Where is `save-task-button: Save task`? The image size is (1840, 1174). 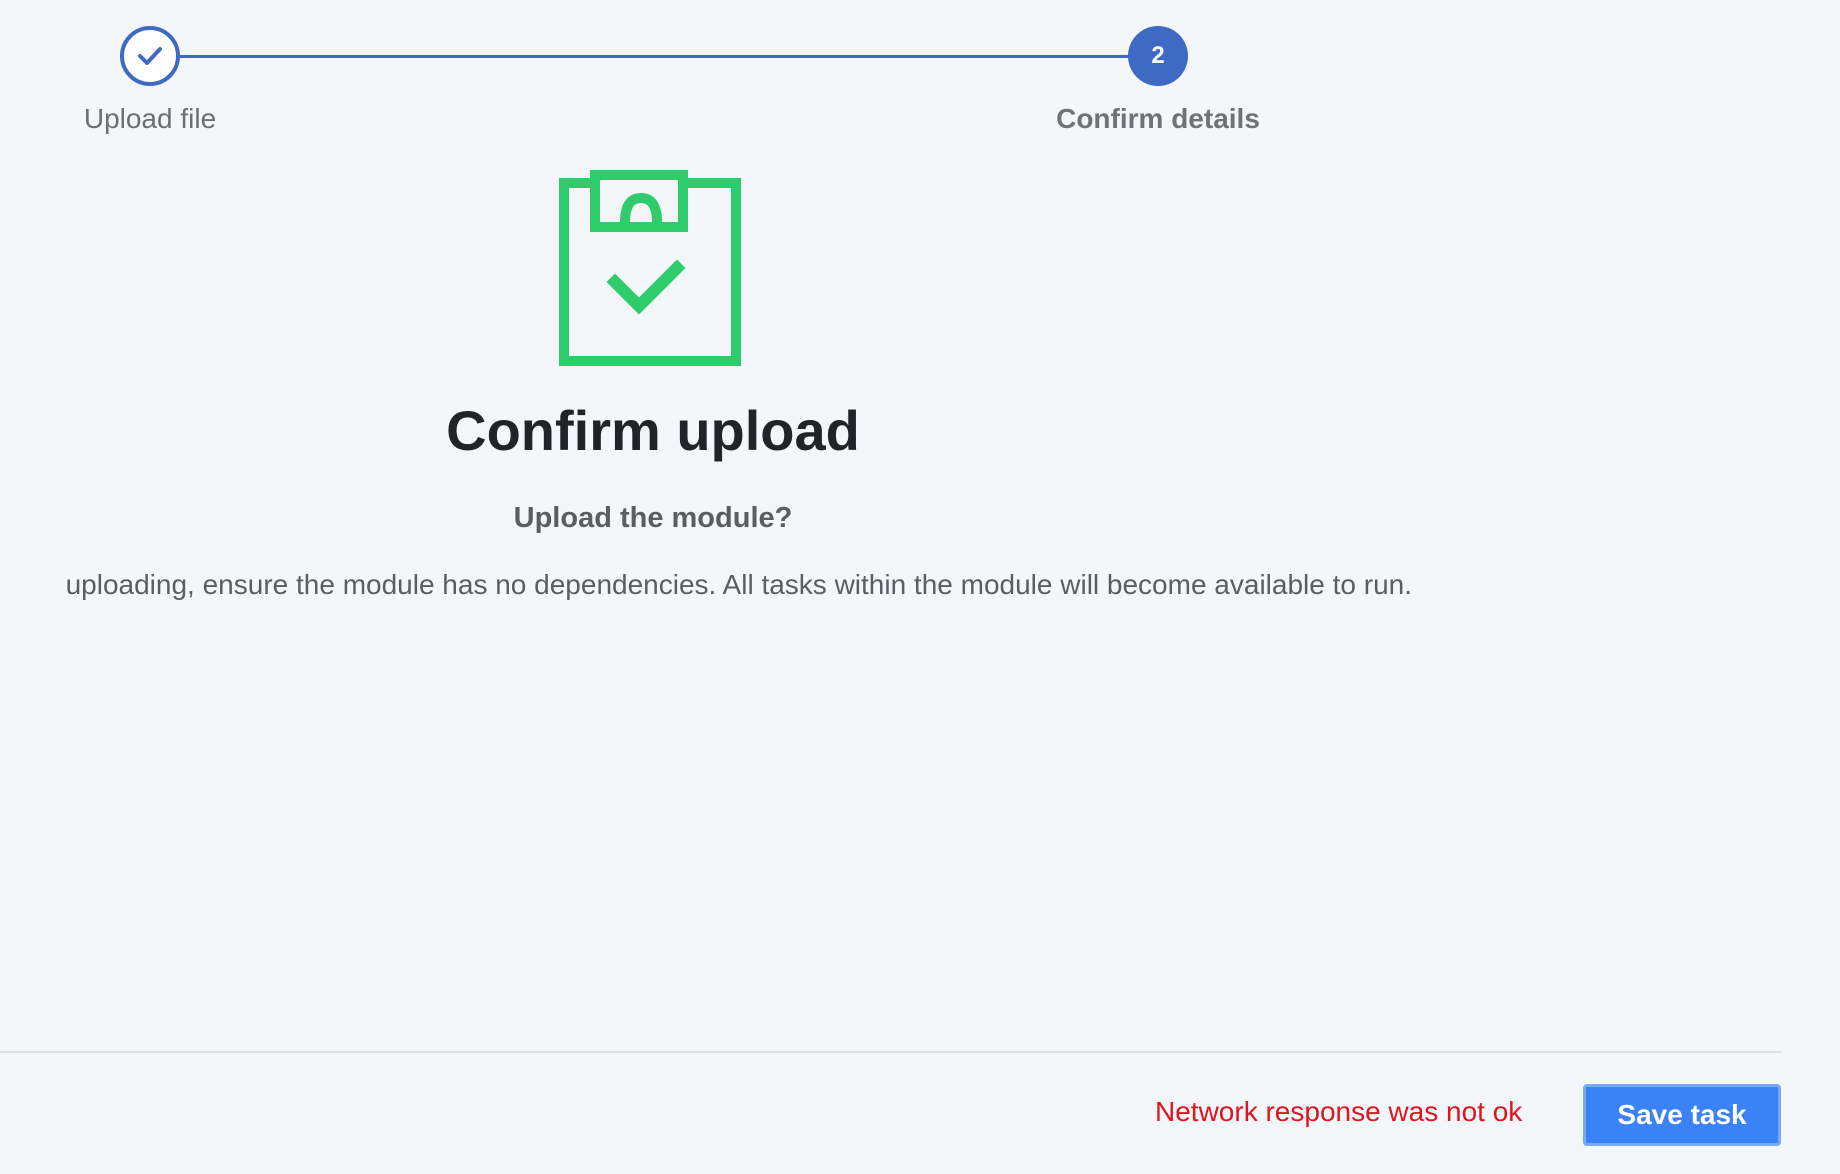 save-task-button: Save task is located at coordinates (1682, 1115).